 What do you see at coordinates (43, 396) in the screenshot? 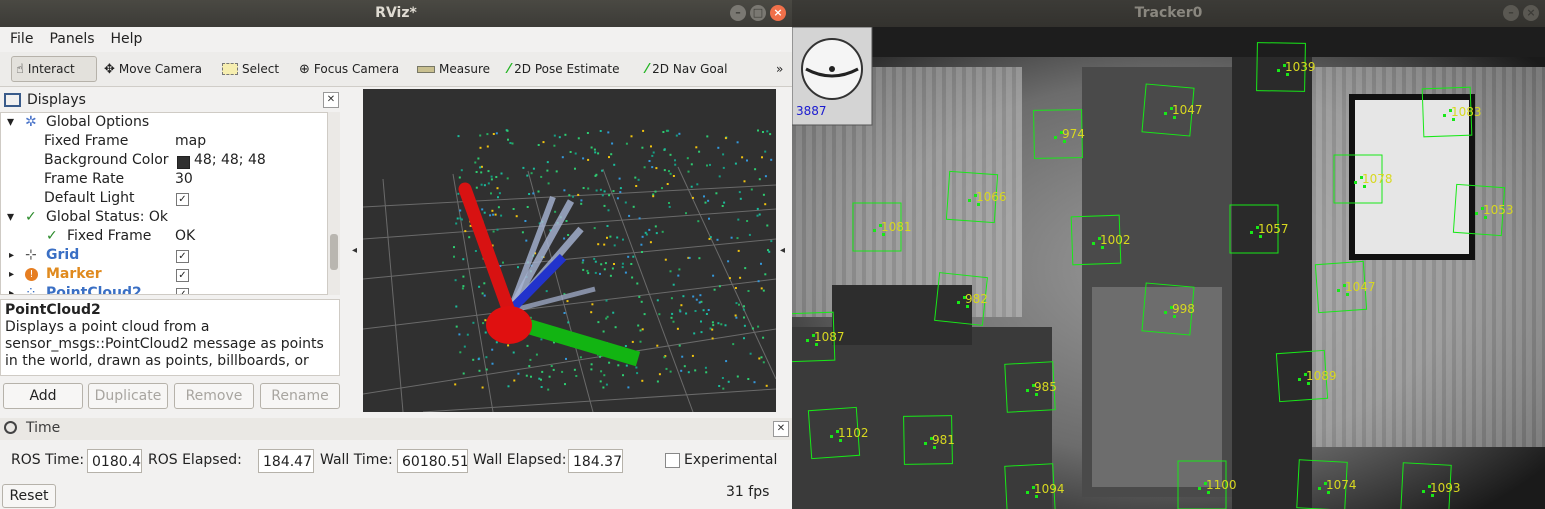
I see `add-button: Add` at bounding box center [43, 396].